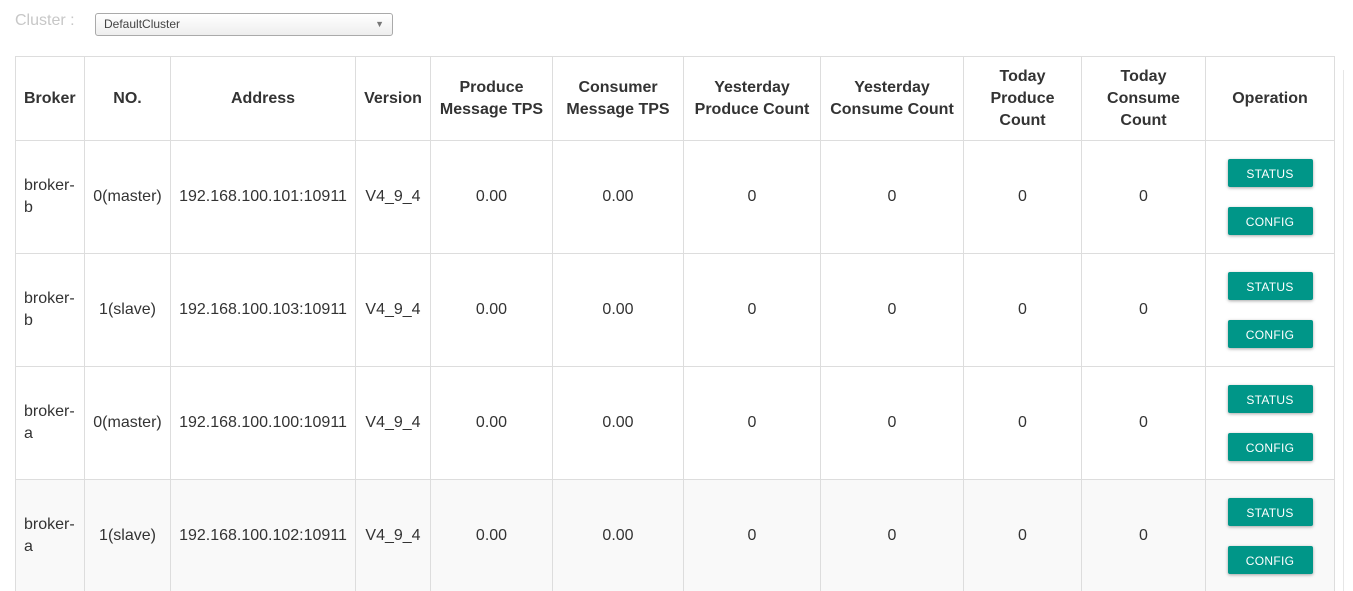  What do you see at coordinates (393, 98) in the screenshot?
I see `header-version: Version` at bounding box center [393, 98].